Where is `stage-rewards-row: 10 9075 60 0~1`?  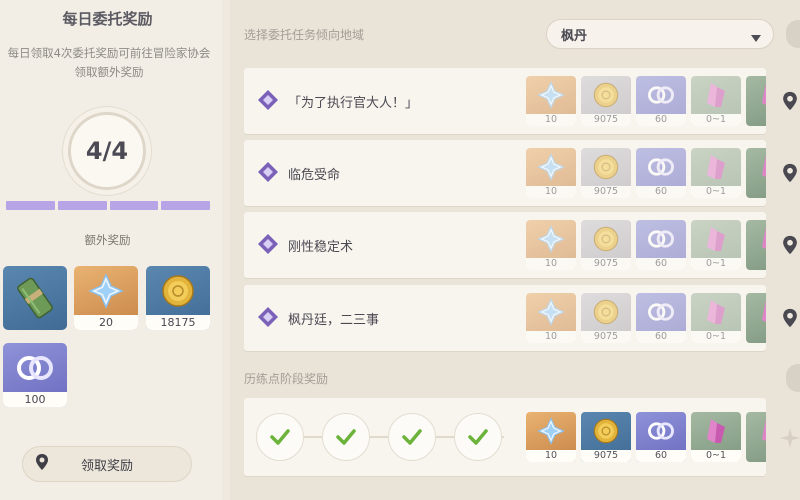 stage-rewards-row: 10 9075 60 0~1 is located at coordinates (505, 437).